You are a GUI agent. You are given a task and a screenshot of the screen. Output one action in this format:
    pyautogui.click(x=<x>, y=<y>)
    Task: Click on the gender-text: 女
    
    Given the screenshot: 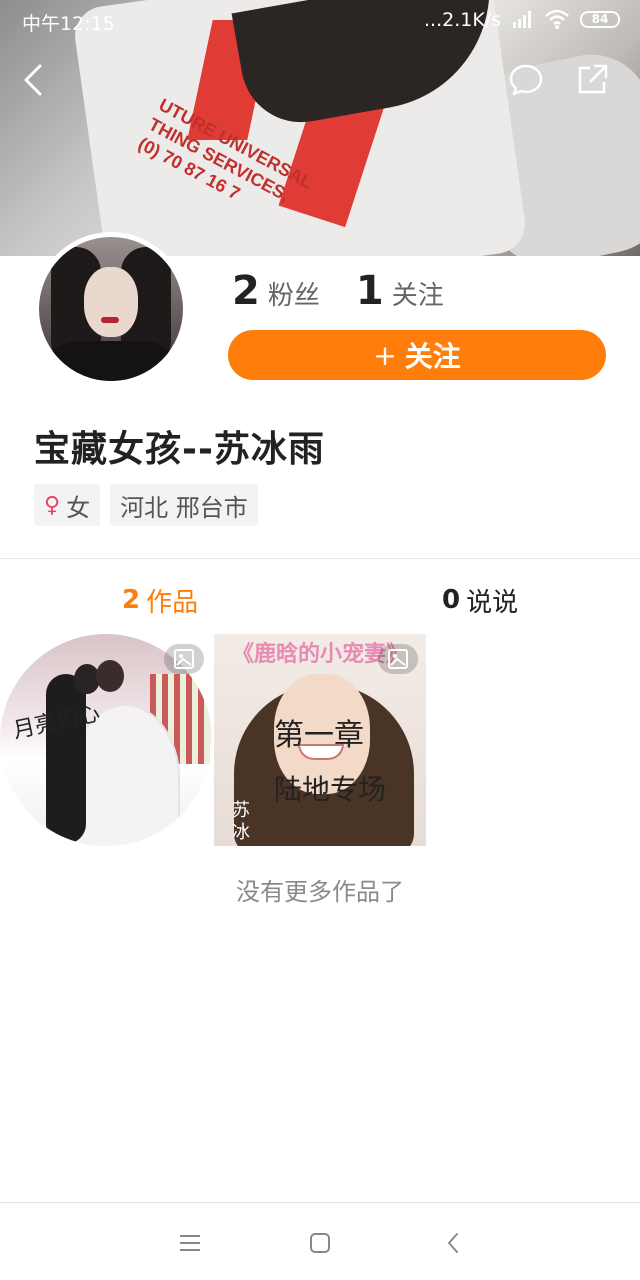 What is the action you would take?
    pyautogui.click(x=78, y=507)
    